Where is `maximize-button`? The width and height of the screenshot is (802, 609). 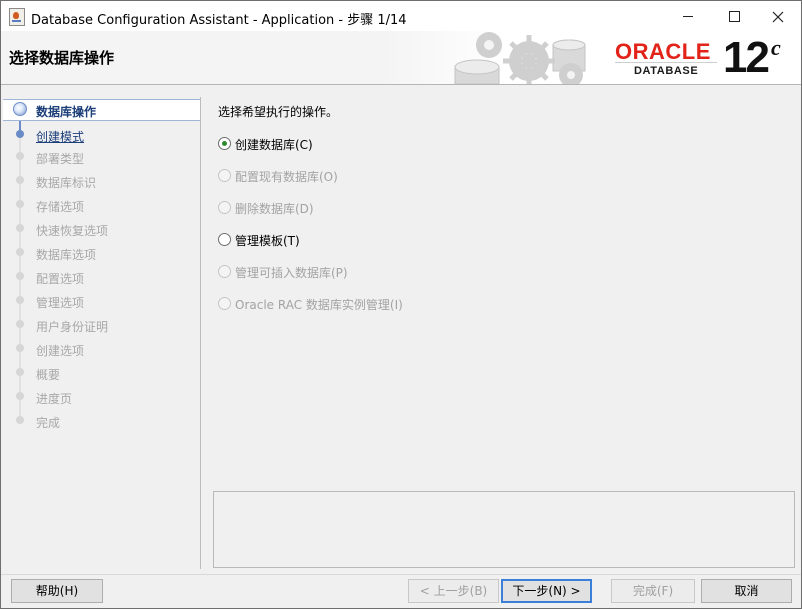
maximize-button is located at coordinates (734, 16).